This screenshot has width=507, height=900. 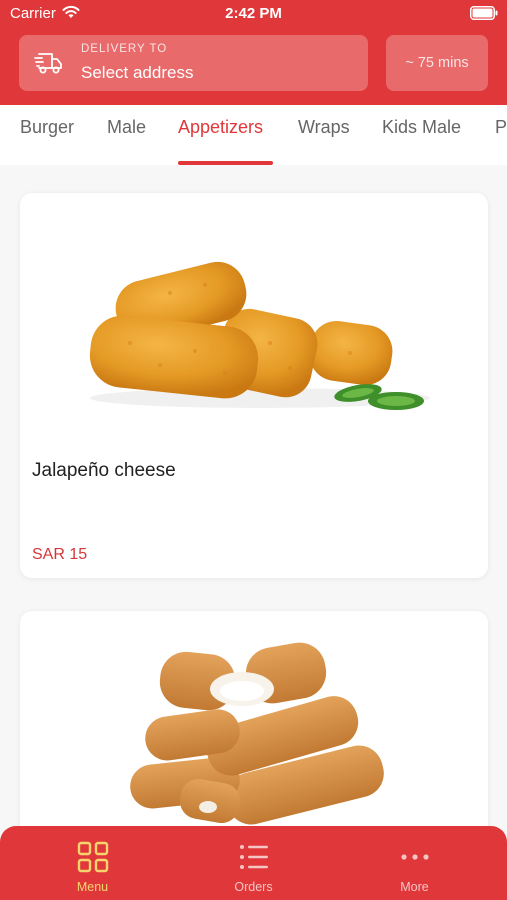 What do you see at coordinates (414, 863) in the screenshot?
I see `nav-more: More` at bounding box center [414, 863].